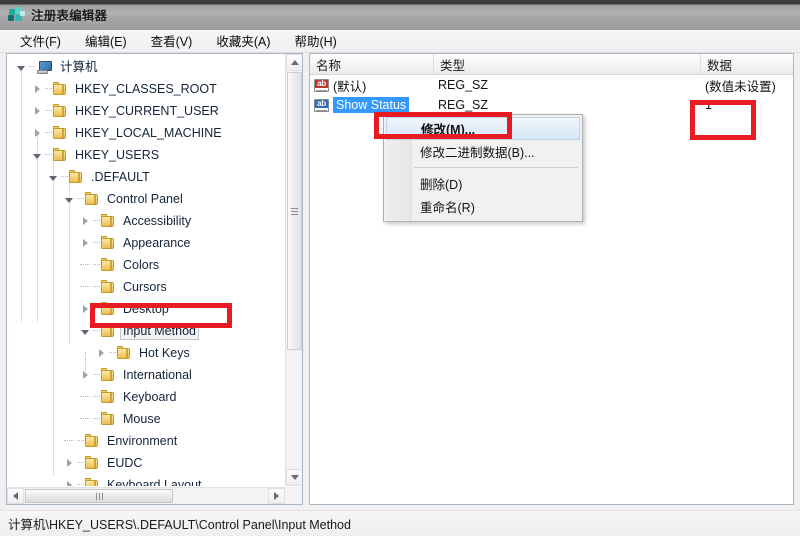  Describe the element at coordinates (172, 41) in the screenshot. I see `menu-view: 查看(V)` at that location.